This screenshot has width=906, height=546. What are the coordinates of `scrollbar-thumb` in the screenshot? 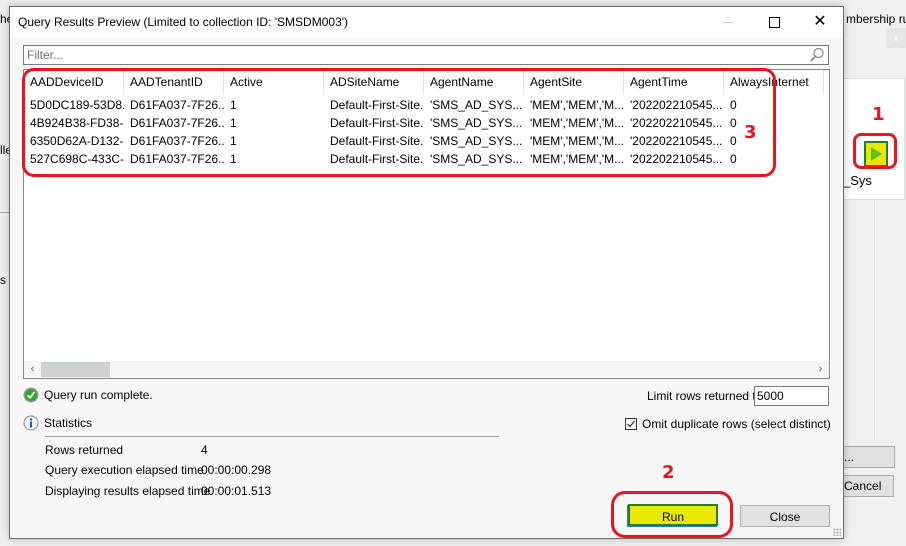 It's located at (75, 369).